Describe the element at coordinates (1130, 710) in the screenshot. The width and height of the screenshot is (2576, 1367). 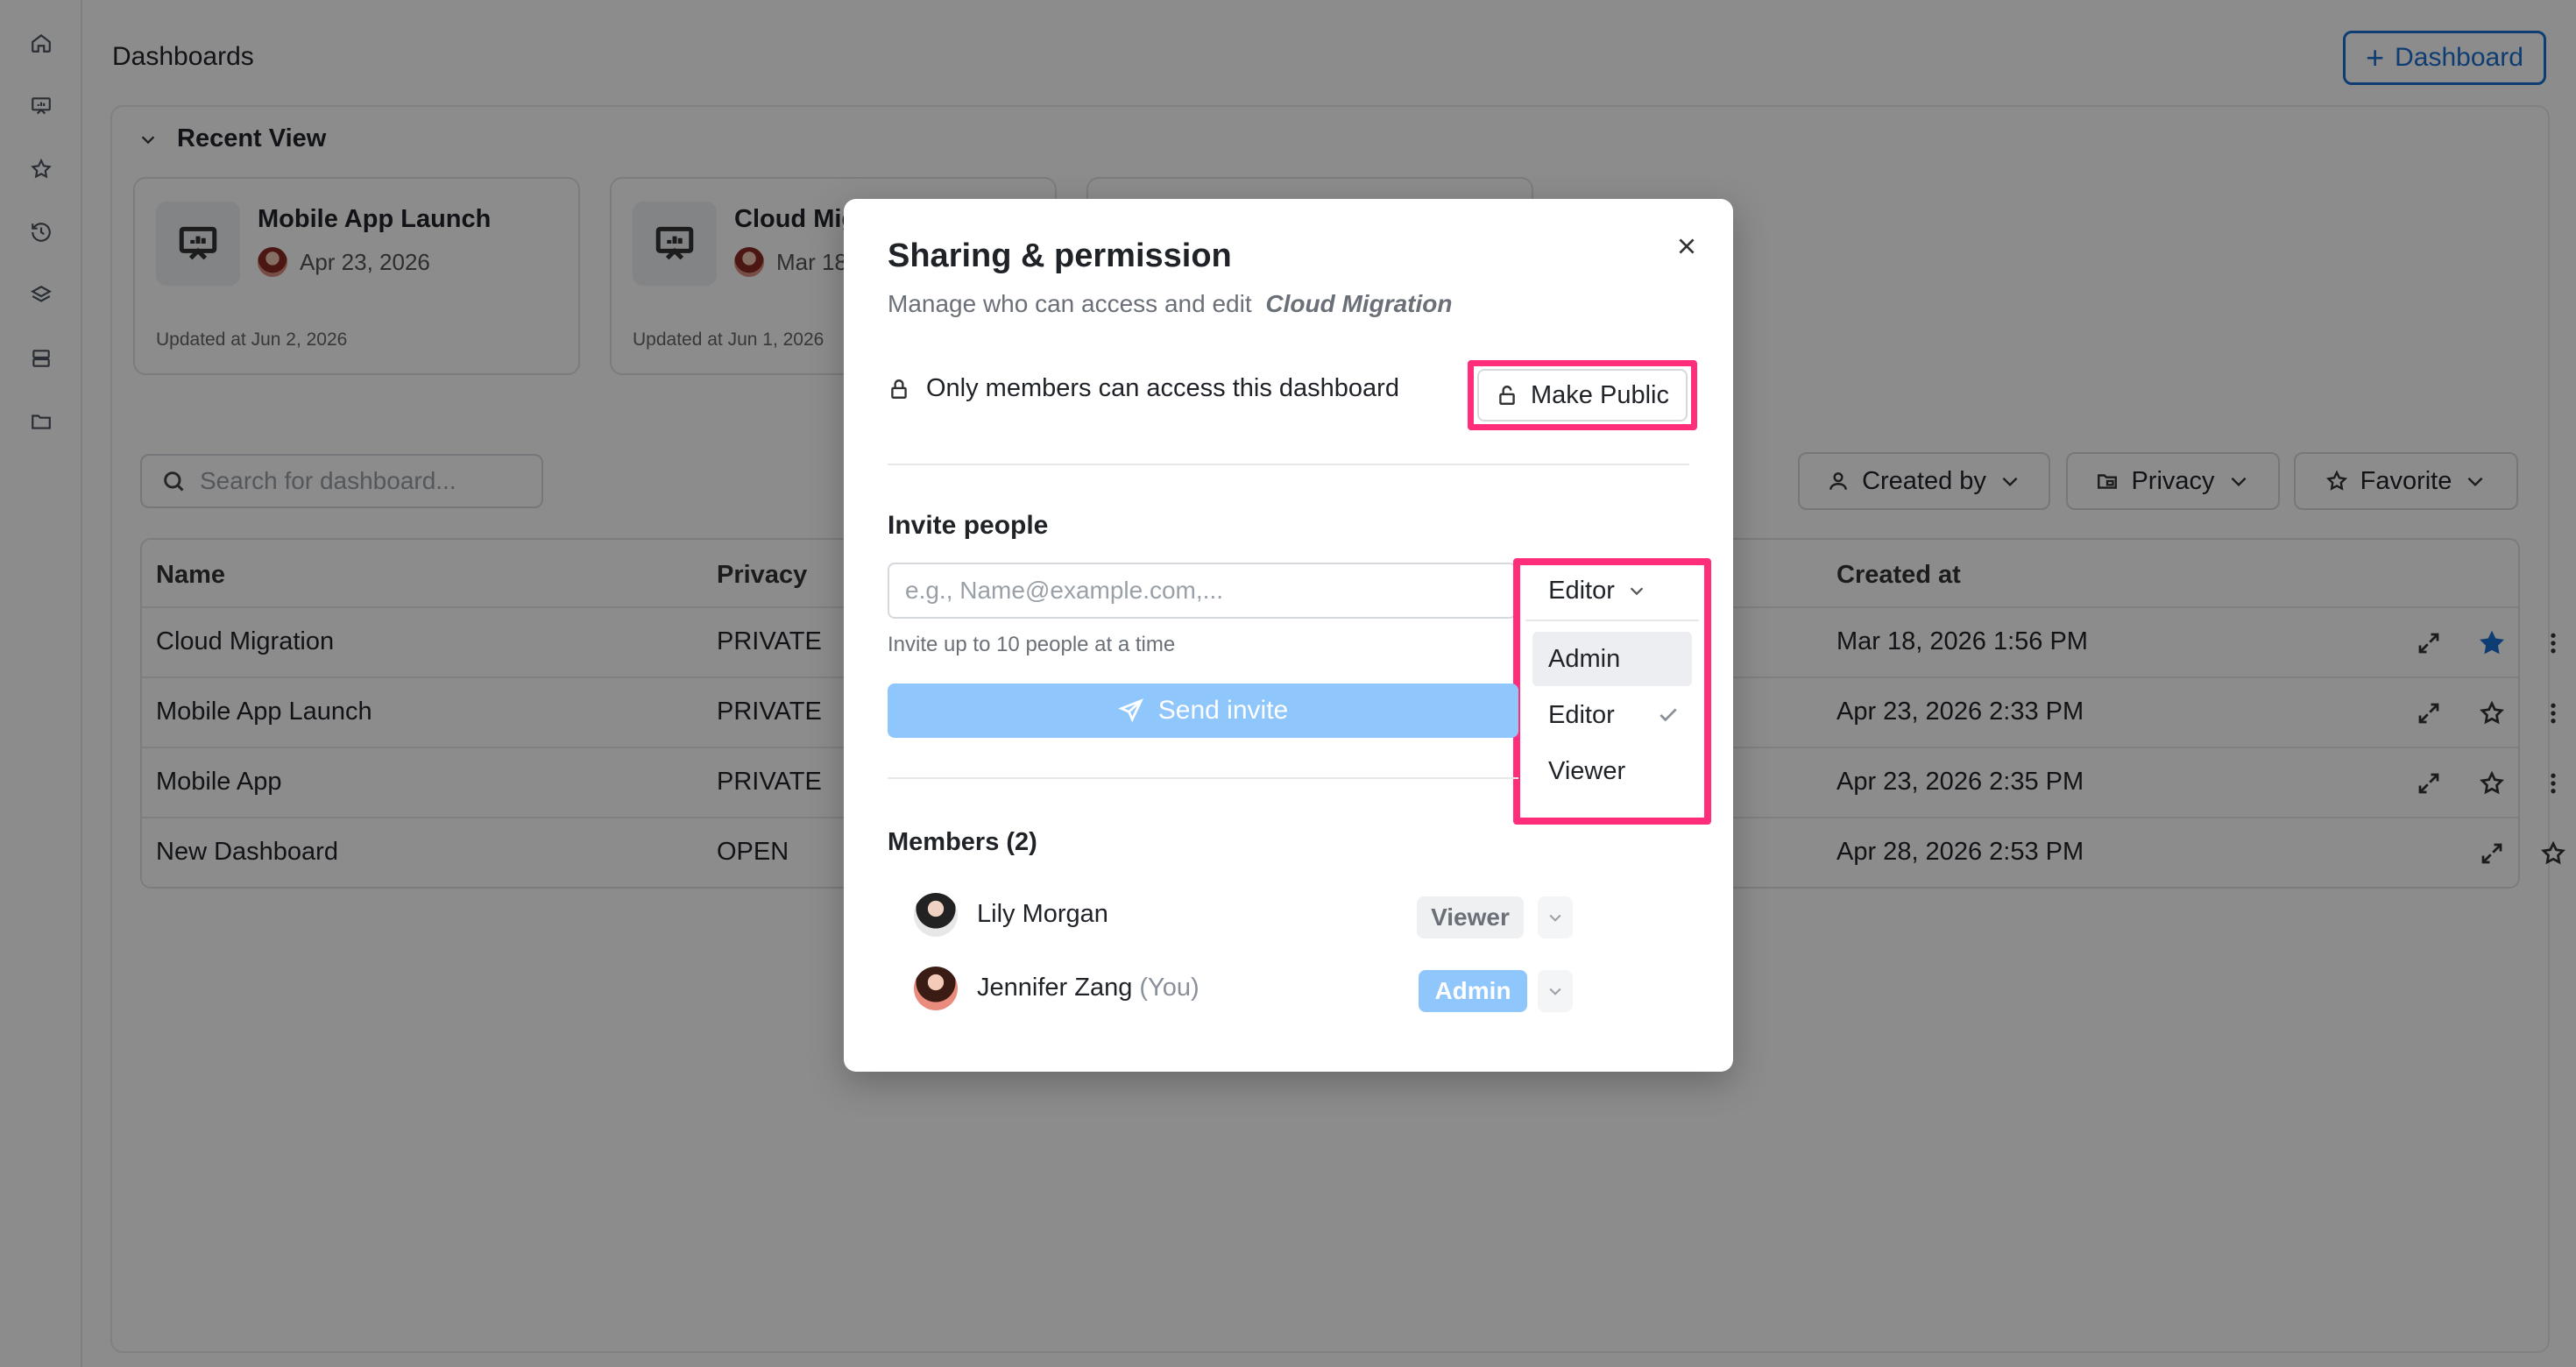
I see `send-icon` at that location.